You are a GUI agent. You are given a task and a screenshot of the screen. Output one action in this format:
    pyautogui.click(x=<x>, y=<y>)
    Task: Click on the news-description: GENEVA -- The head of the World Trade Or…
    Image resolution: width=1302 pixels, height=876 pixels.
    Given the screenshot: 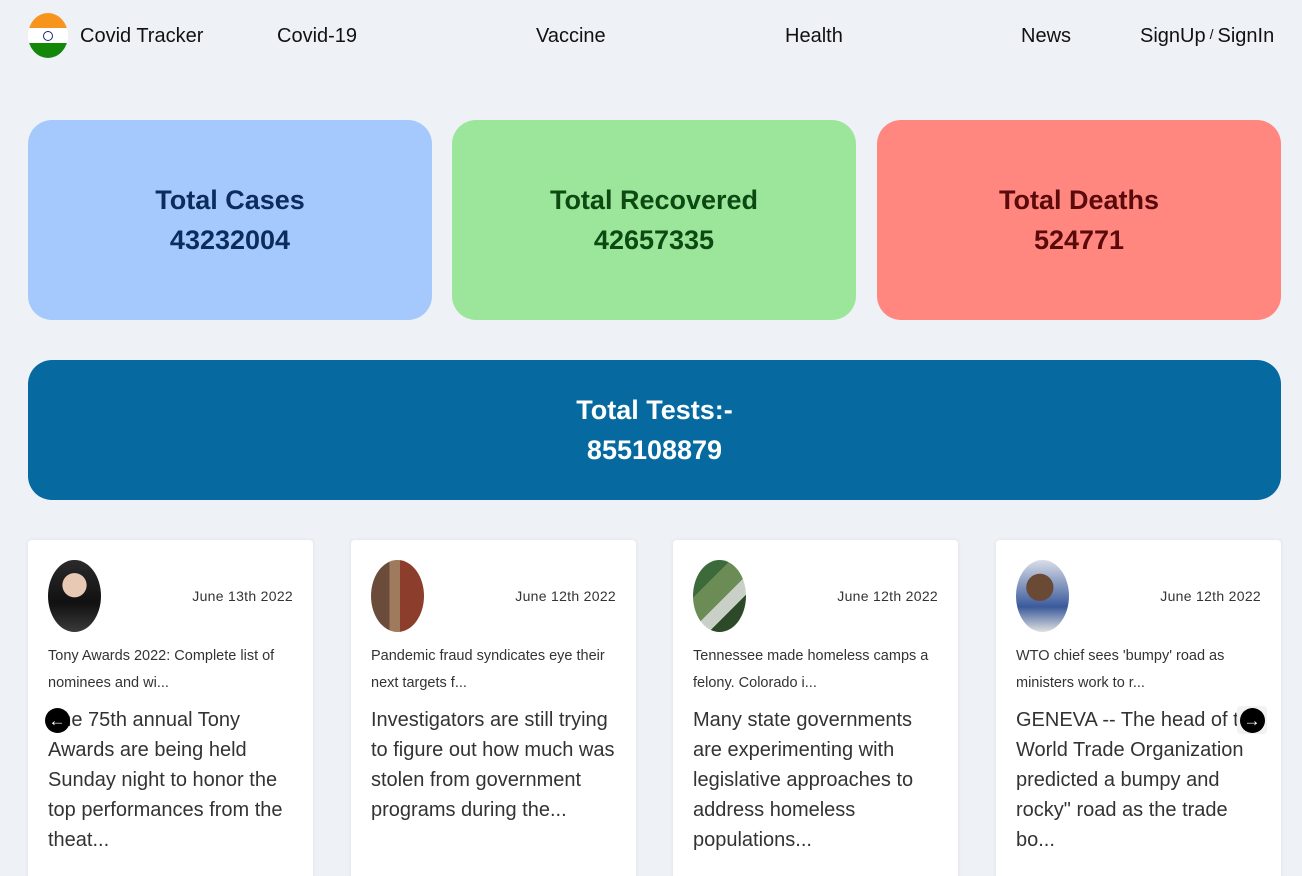 What is the action you would take?
    pyautogui.click(x=1138, y=780)
    